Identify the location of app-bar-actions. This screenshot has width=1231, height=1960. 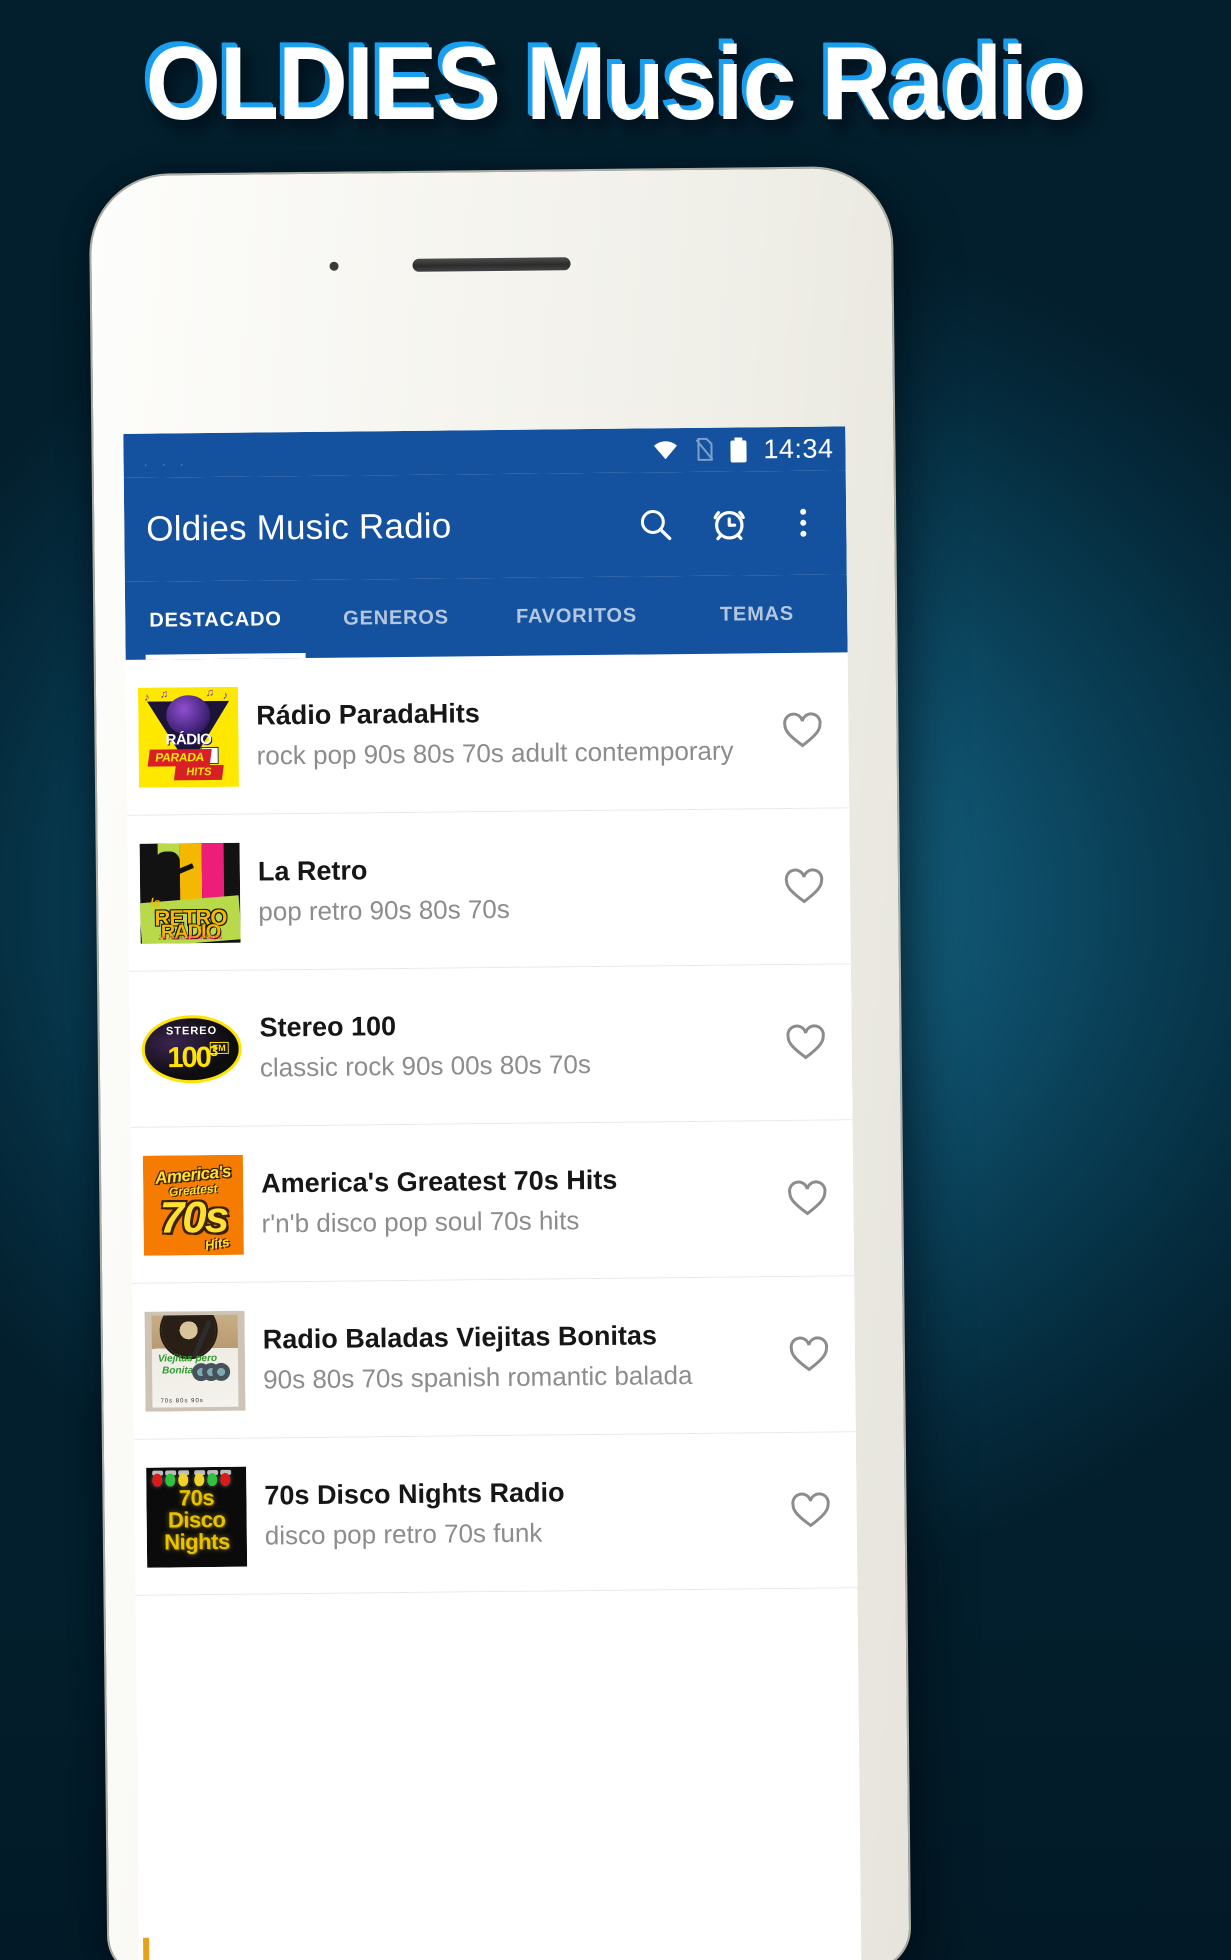
(731, 524).